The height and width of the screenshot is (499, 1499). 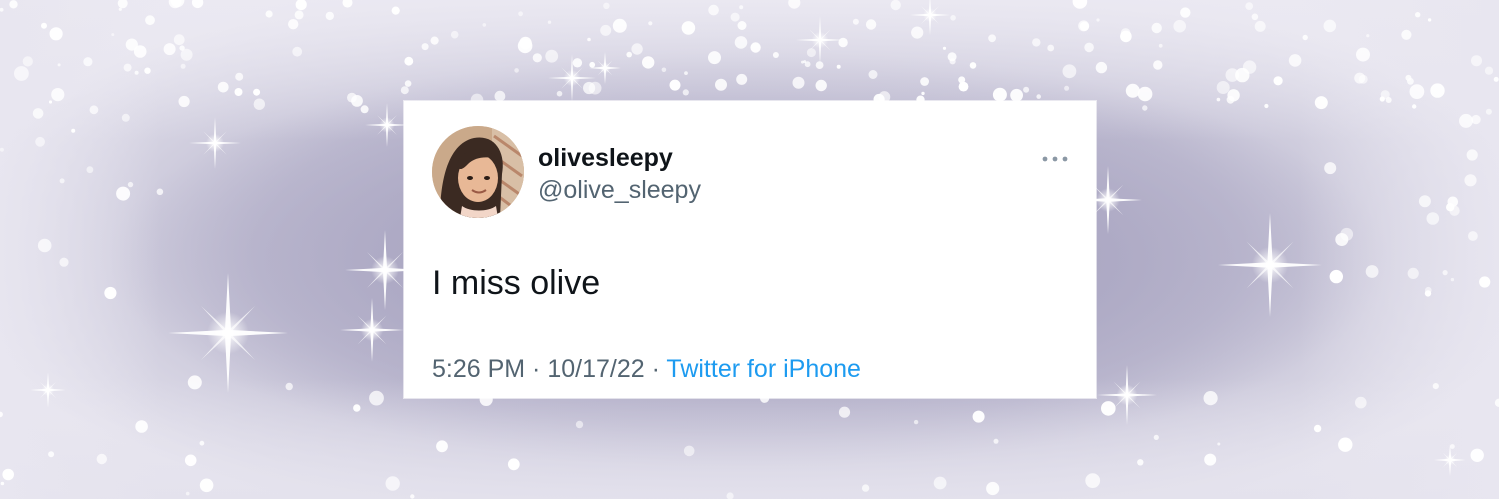 I want to click on tweet-source-link: Twitter for iPhone, so click(x=763, y=369).